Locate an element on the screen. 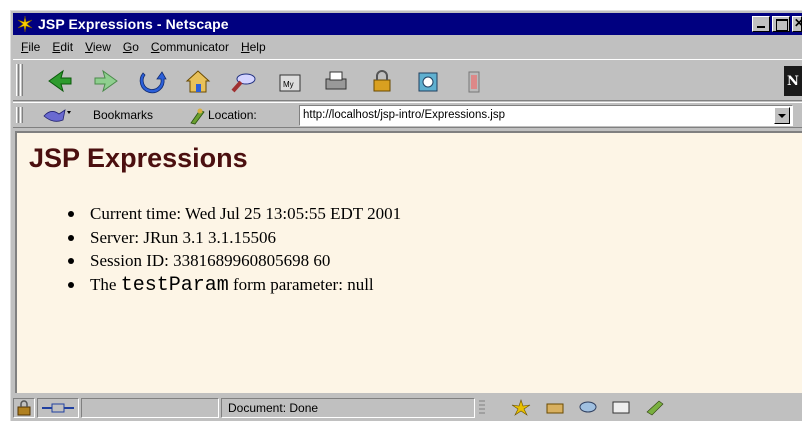 This screenshot has width=802, height=421. param-suffix: form parameter: null is located at coordinates (303, 284).